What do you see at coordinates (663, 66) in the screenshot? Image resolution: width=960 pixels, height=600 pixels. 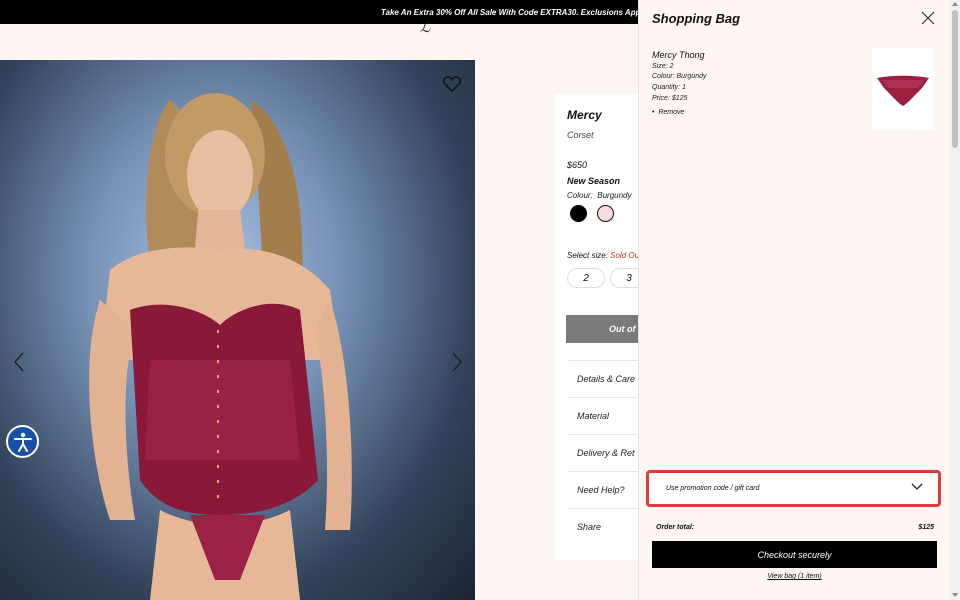 I see `bag-item-size: Size: 2` at bounding box center [663, 66].